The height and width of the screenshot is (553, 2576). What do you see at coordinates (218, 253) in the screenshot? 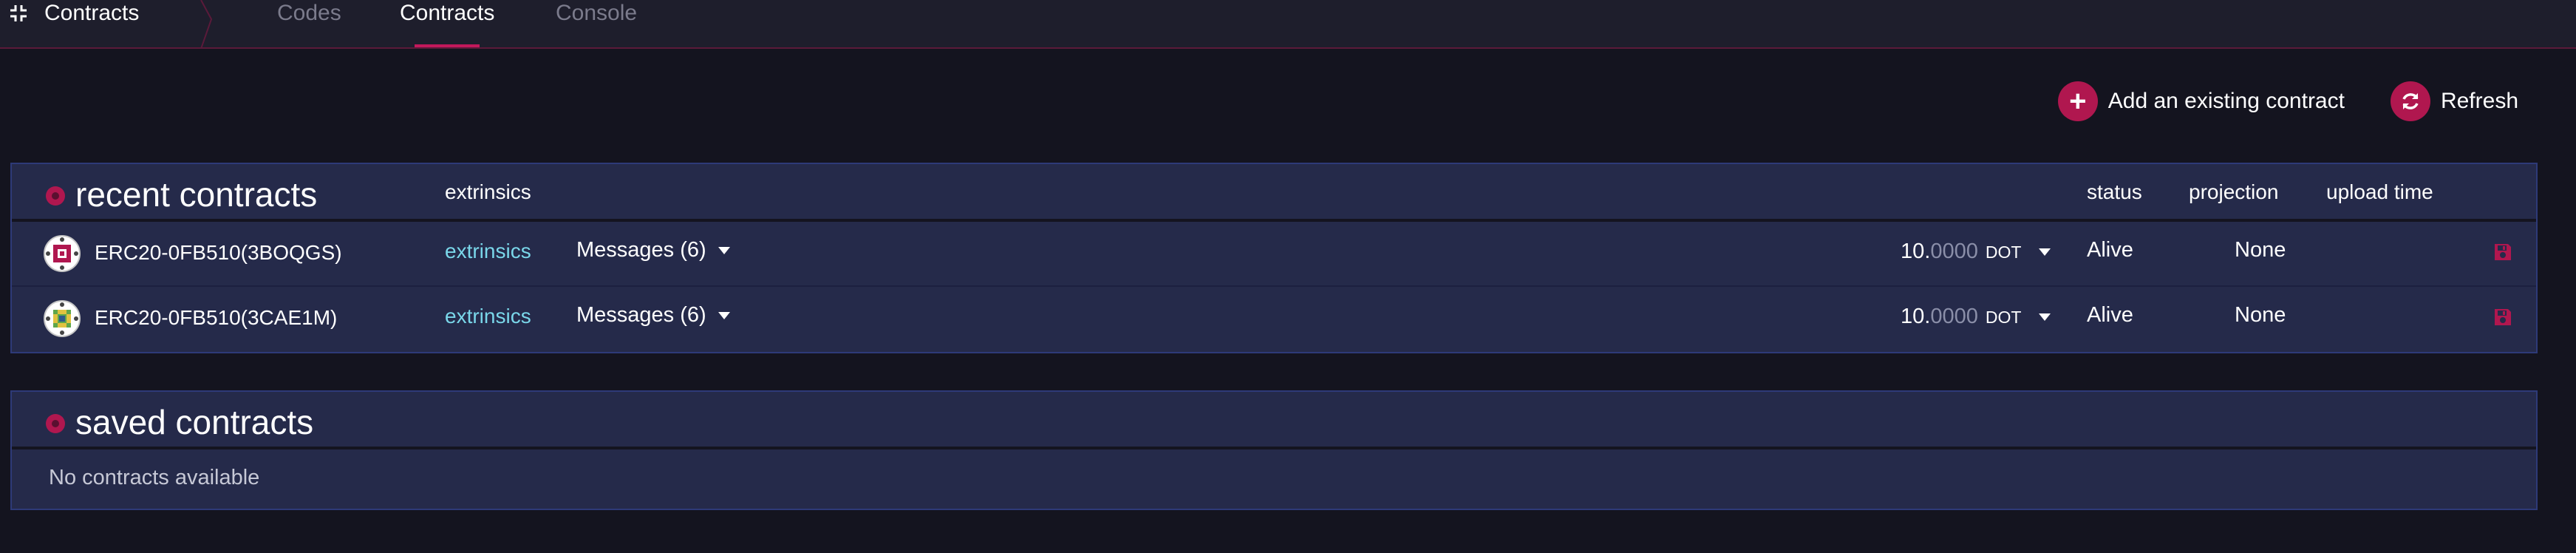
I see `contract-name: ERC20-0FB510(3BOQGS)` at bounding box center [218, 253].